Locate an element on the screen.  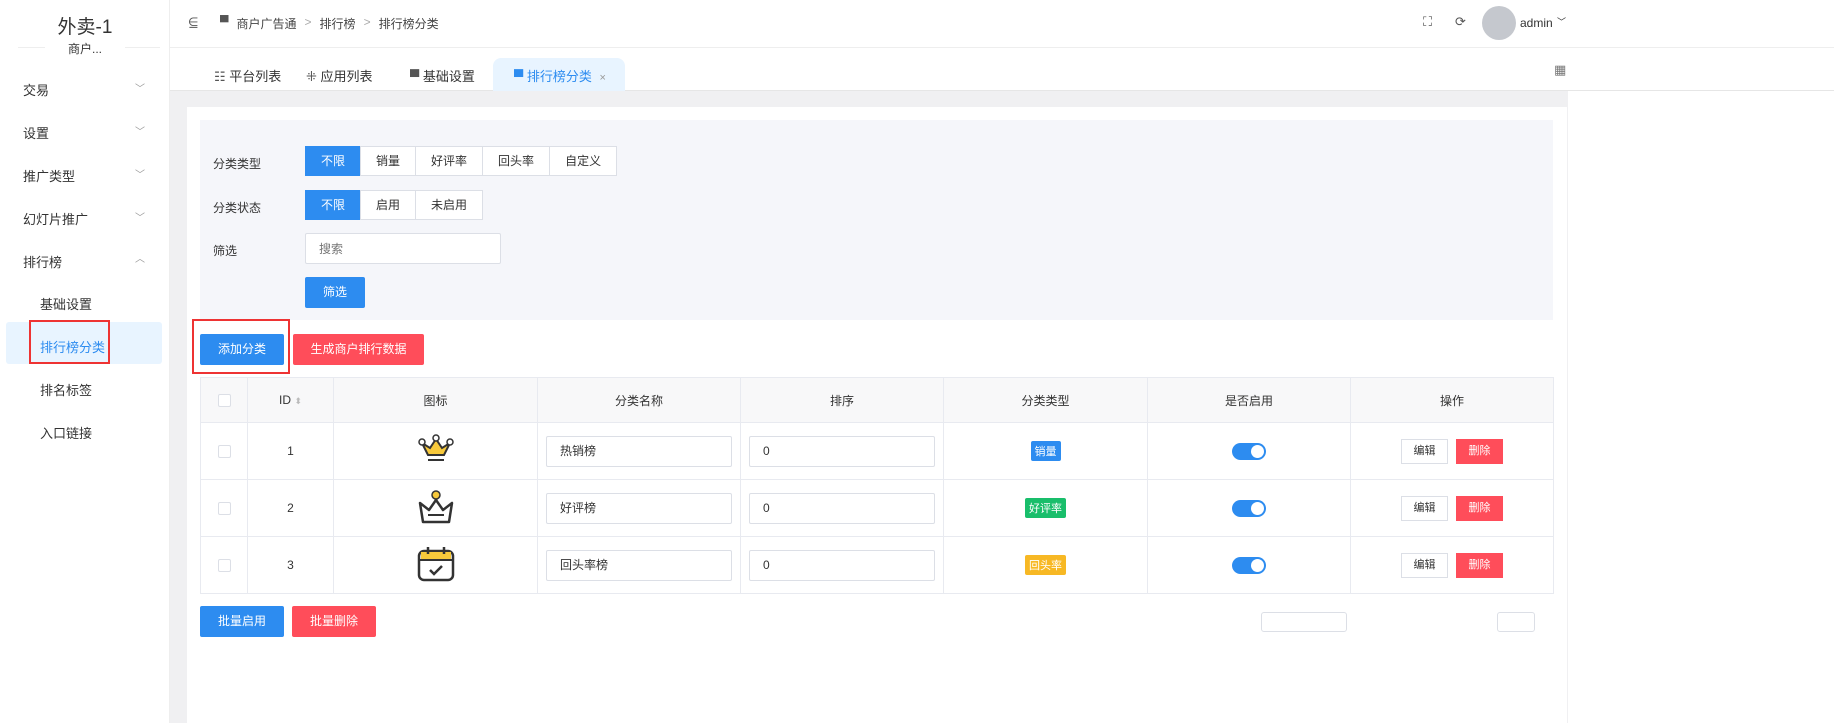
select-all-checkbox is located at coordinates (224, 401).